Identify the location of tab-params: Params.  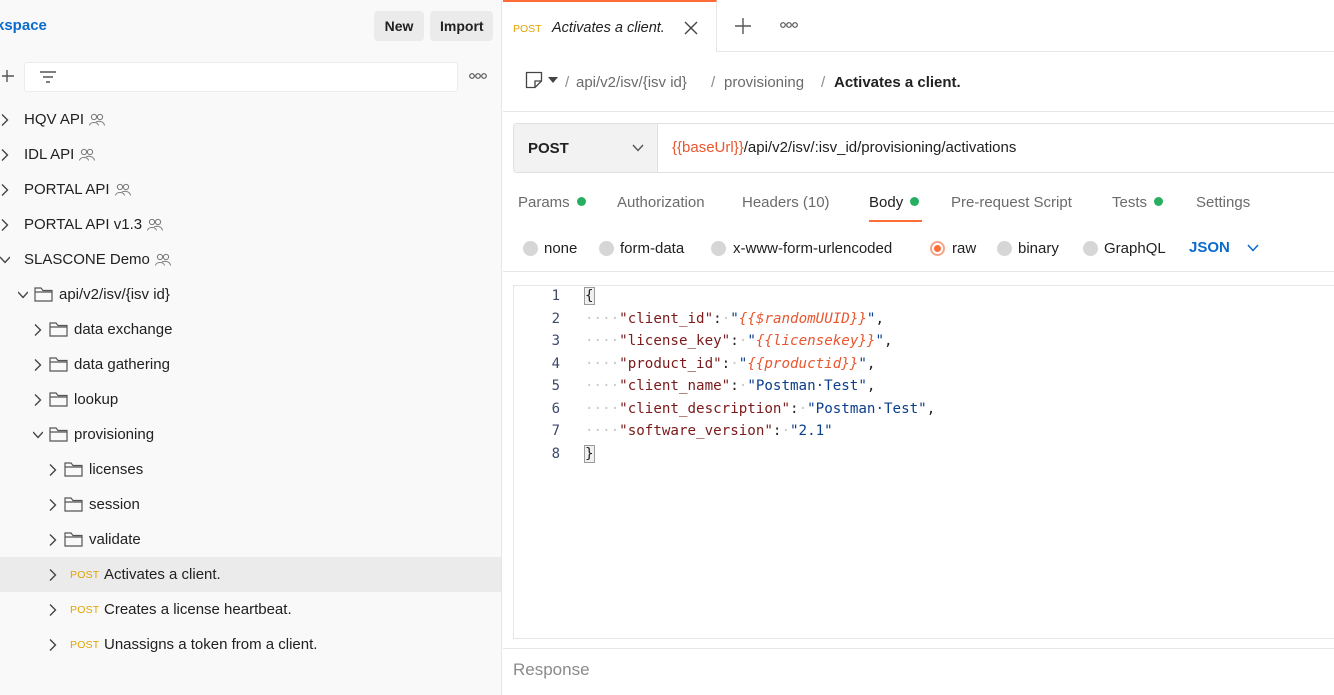
(552, 202).